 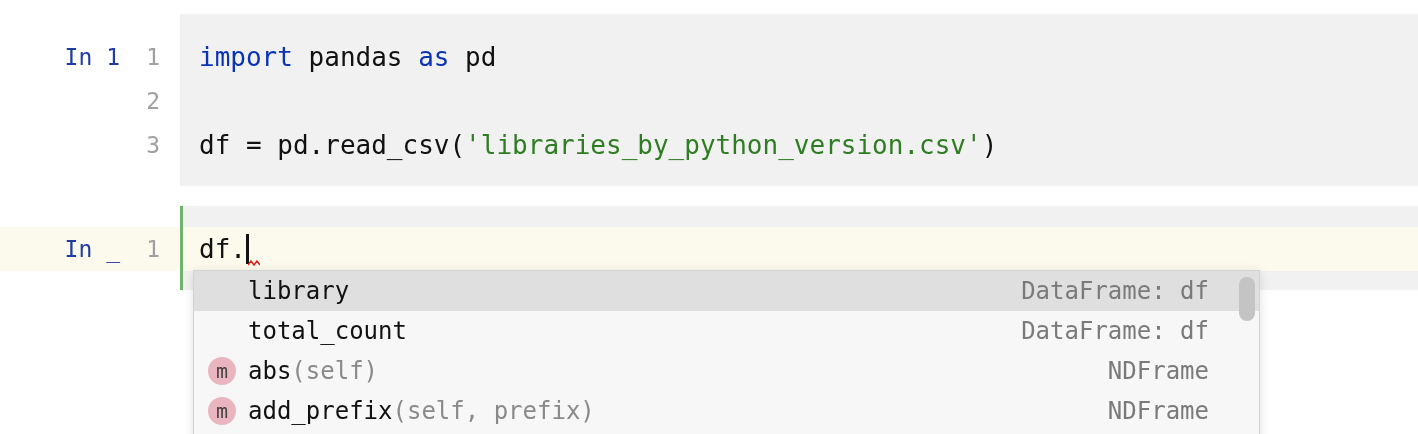 What do you see at coordinates (480, 57) in the screenshot?
I see `code-text: pd` at bounding box center [480, 57].